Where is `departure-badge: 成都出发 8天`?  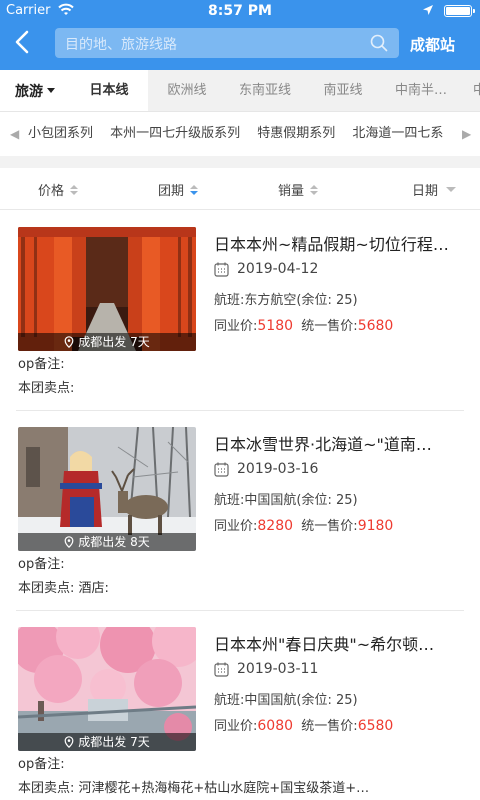
departure-badge: 成都出发 8天 is located at coordinates (107, 542).